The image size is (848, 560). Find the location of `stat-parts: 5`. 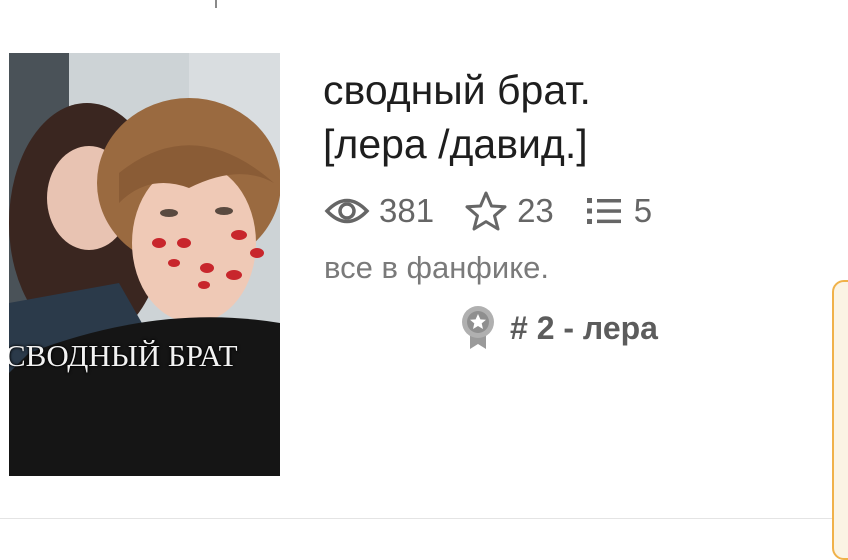

stat-parts: 5 is located at coordinates (619, 211).